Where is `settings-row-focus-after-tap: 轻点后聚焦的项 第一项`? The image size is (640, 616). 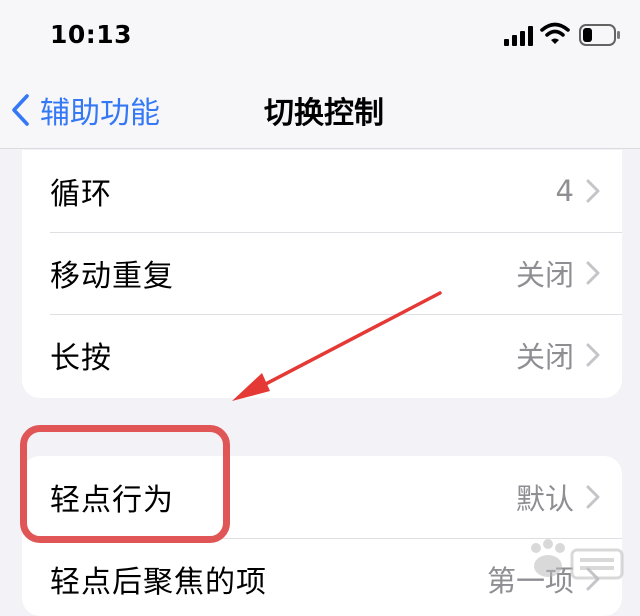 settings-row-focus-after-tap: 轻点后聚焦的项 第一项 is located at coordinates (322, 577).